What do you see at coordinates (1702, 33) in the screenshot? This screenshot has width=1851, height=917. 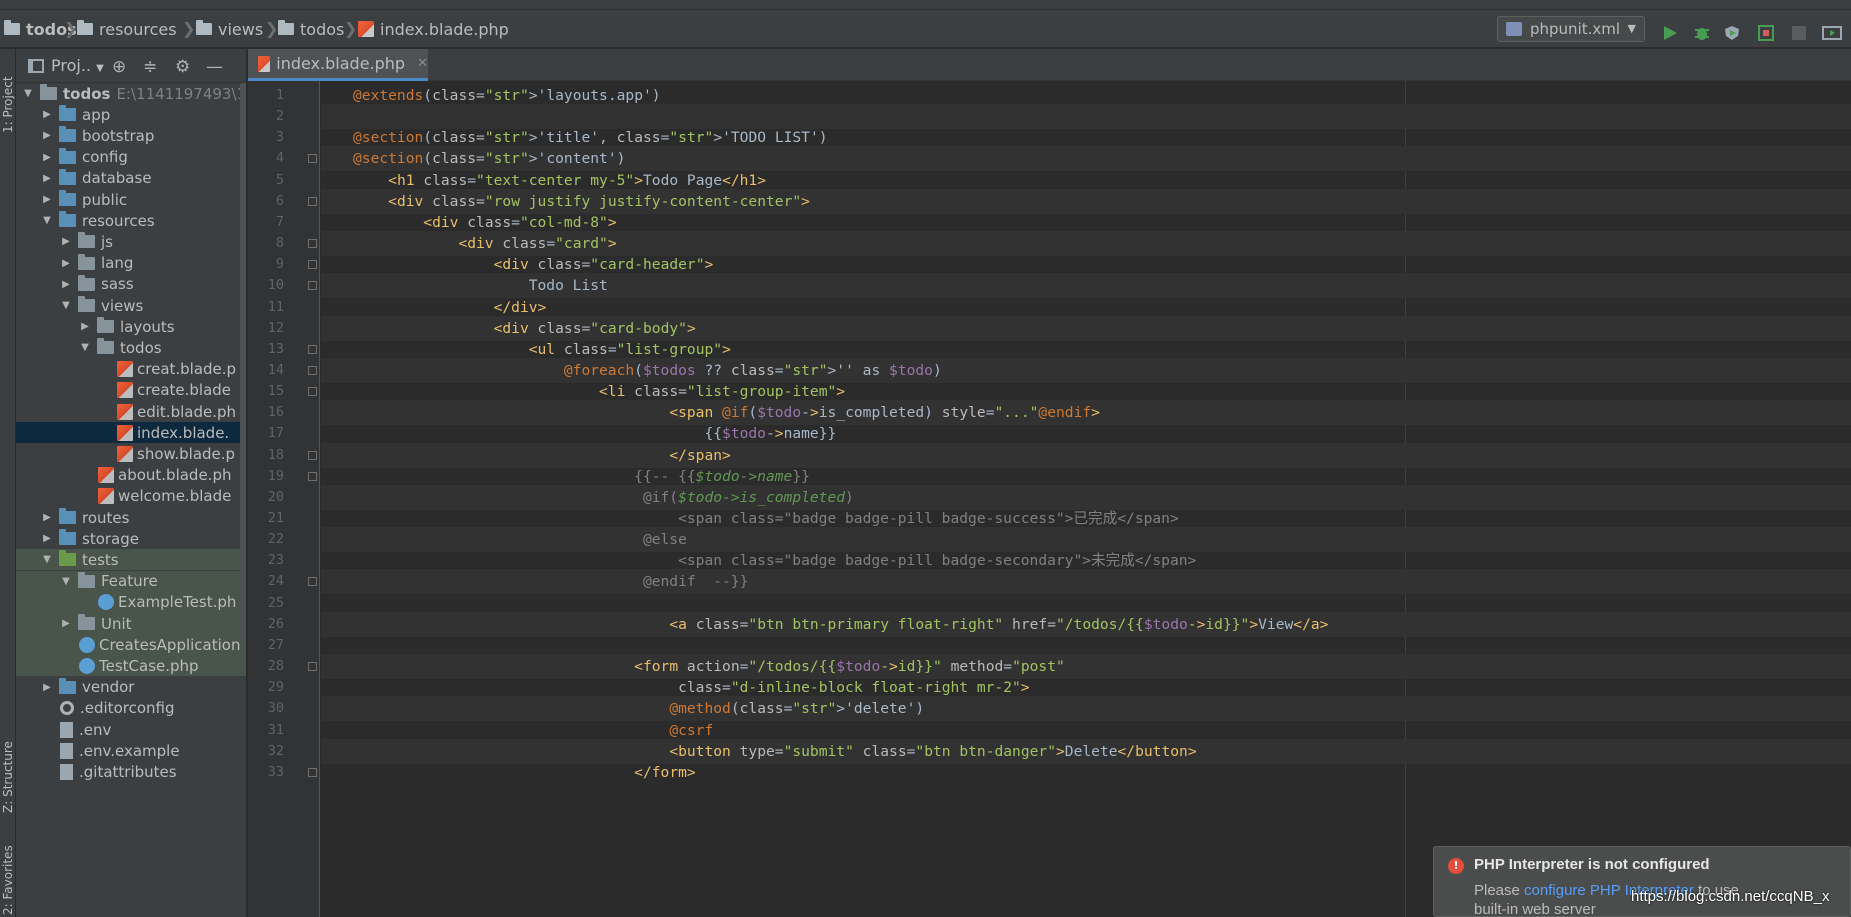 I see `debug-button` at bounding box center [1702, 33].